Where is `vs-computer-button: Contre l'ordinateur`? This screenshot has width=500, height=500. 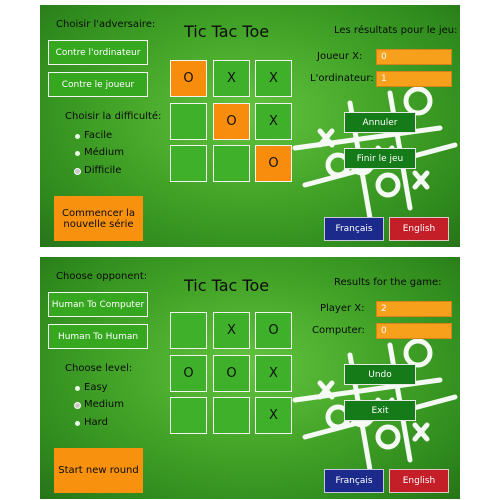
vs-computer-button: Contre l'ordinateur is located at coordinates (98, 52).